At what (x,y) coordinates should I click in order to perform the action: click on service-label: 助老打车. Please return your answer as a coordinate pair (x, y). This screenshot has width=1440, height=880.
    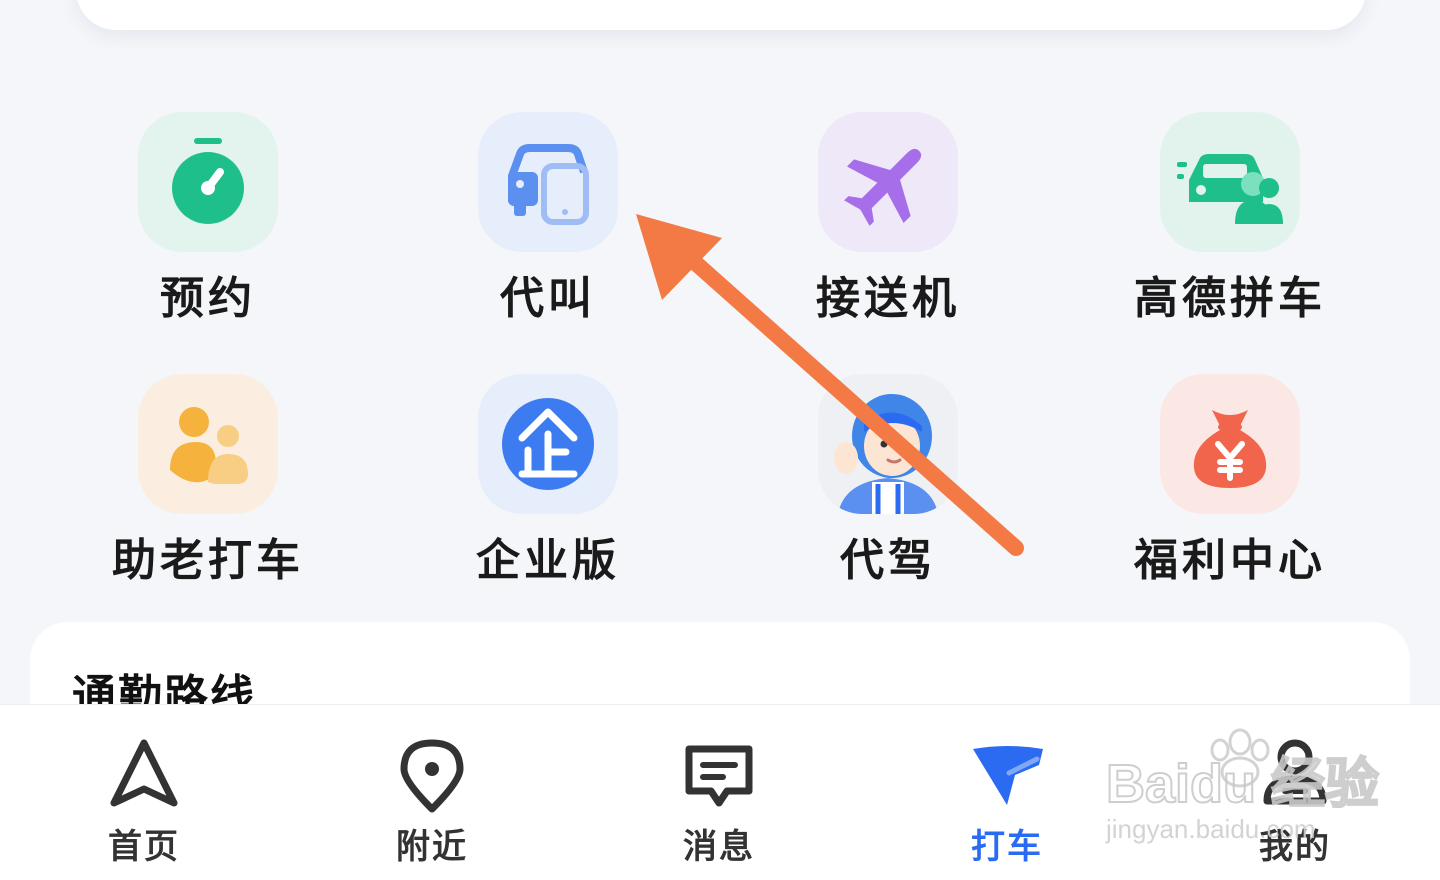
    Looking at the image, I should click on (208, 560).